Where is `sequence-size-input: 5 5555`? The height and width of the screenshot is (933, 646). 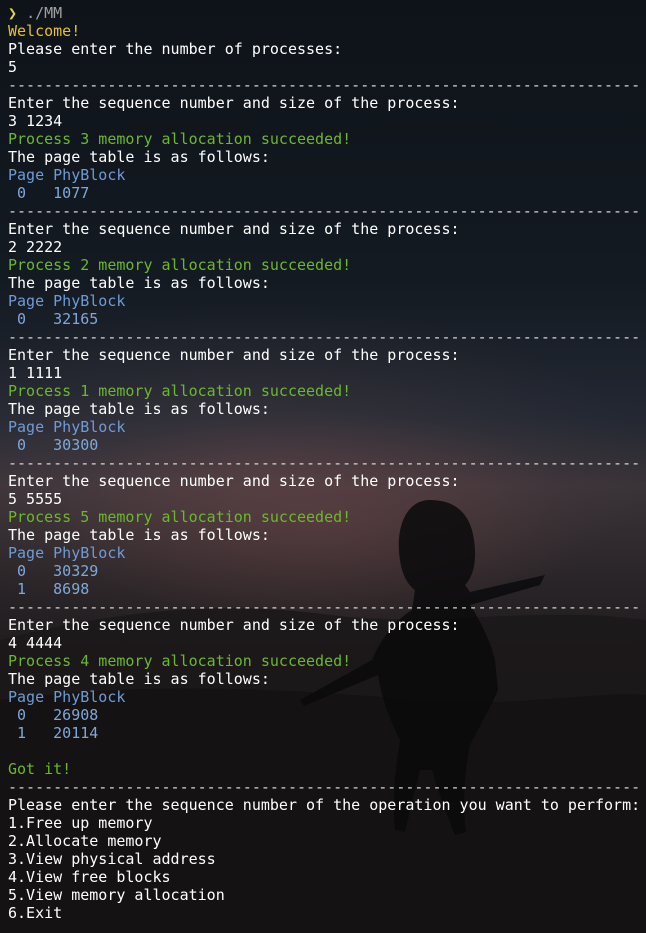 sequence-size-input: 5 5555 is located at coordinates (35, 499).